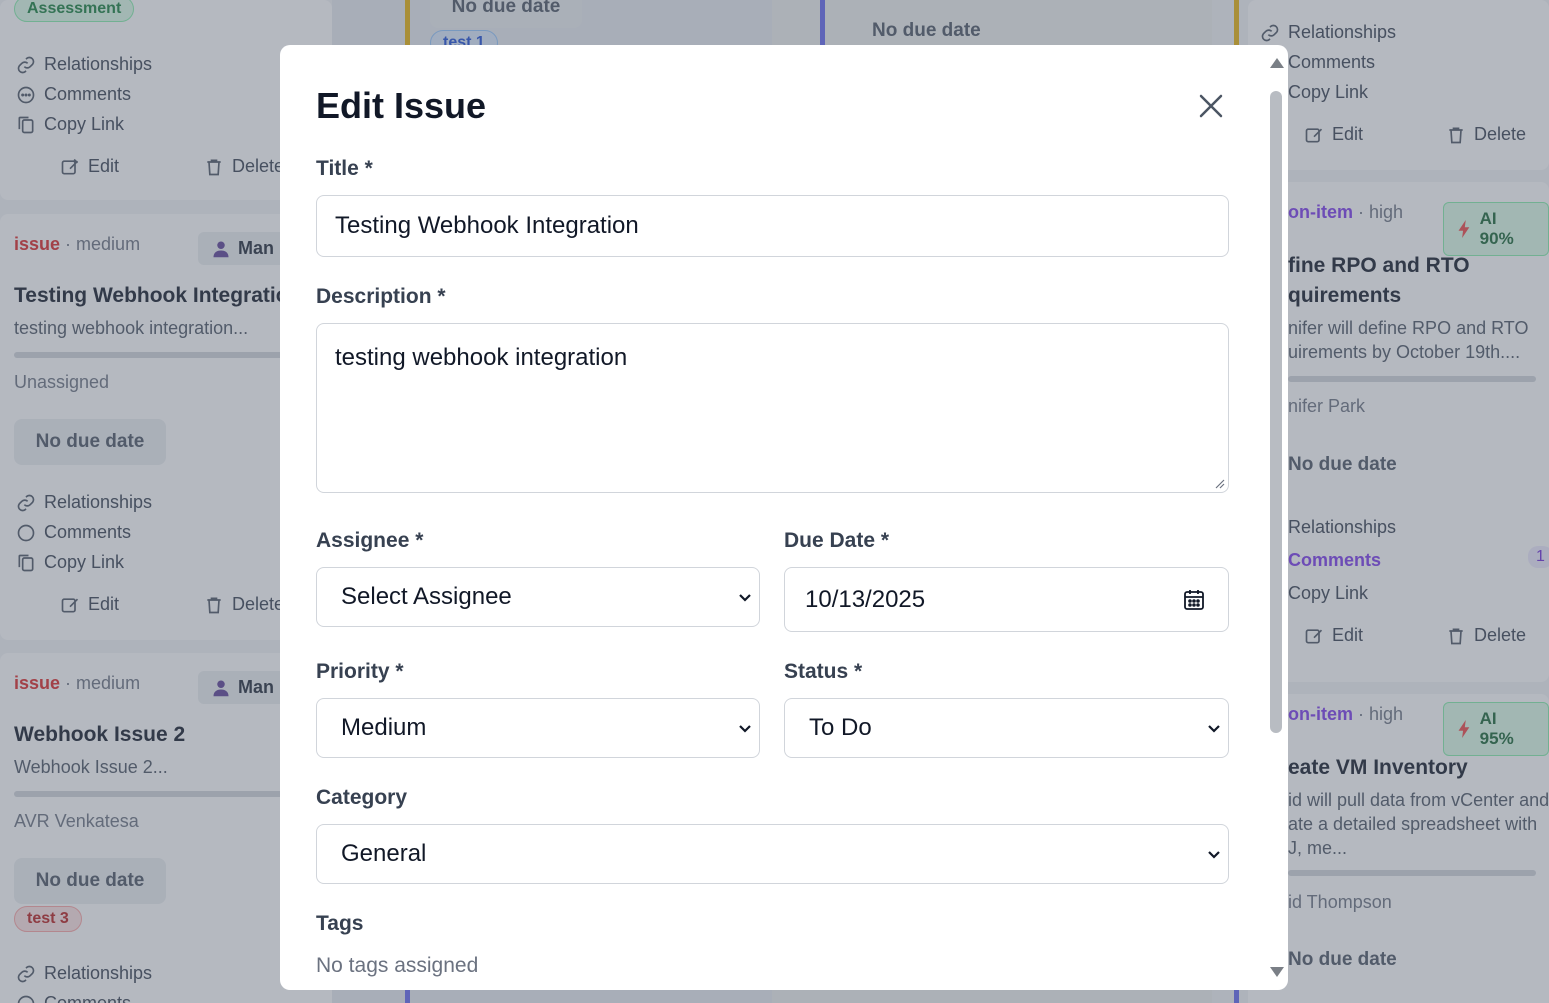  Describe the element at coordinates (344, 168) in the screenshot. I see `title-label: Title *` at that location.